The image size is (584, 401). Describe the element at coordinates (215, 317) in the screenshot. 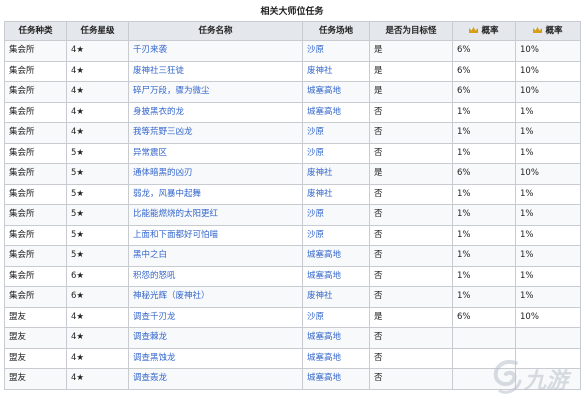

I see `cell-mission-name: 调查千刃龙` at that location.